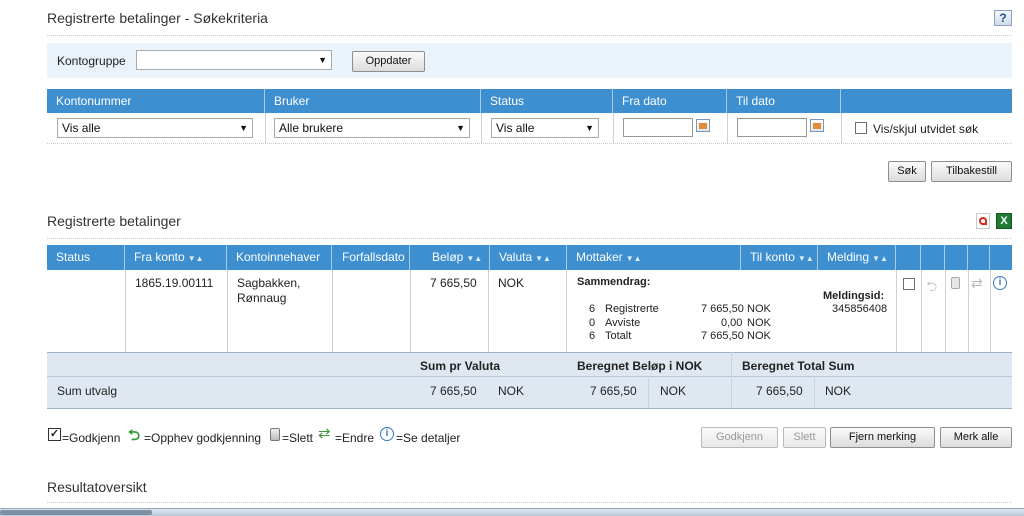 The image size is (1024, 516). Describe the element at coordinates (76, 512) in the screenshot. I see `scrollbar-thumb` at that location.